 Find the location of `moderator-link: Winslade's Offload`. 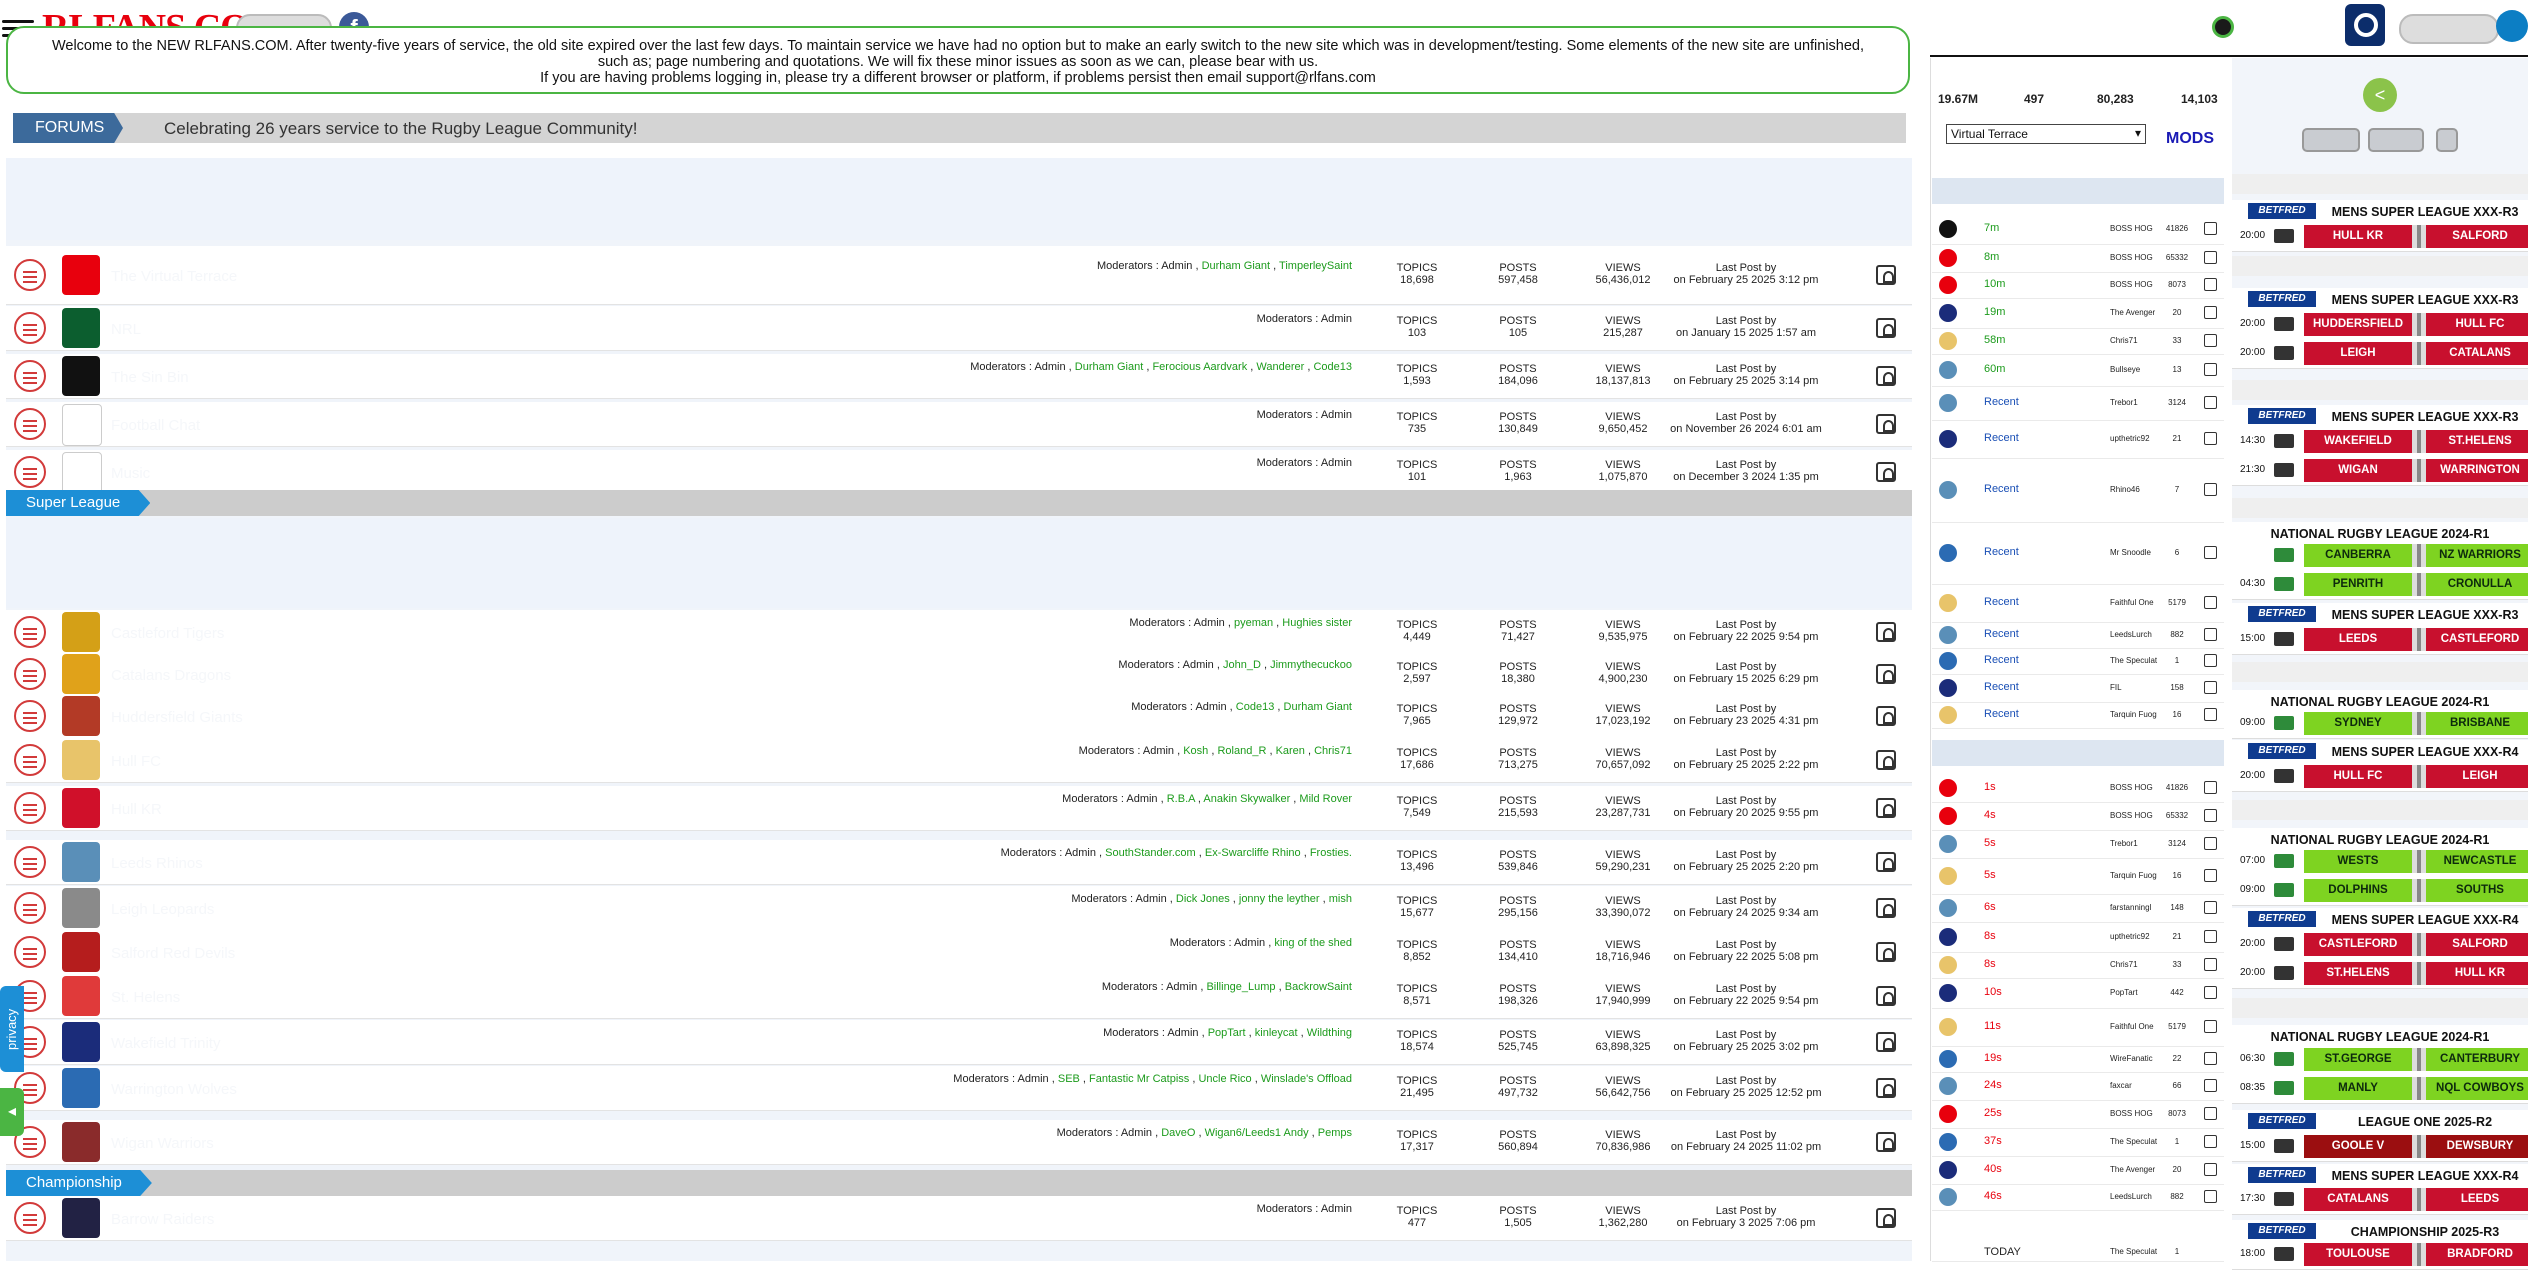

moderator-link: Winslade's Offload is located at coordinates (1306, 1079).